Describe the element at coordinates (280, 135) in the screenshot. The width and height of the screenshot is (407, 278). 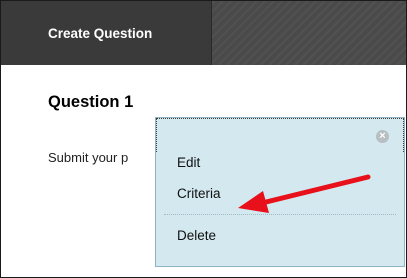
I see `menu-header: ×` at that location.